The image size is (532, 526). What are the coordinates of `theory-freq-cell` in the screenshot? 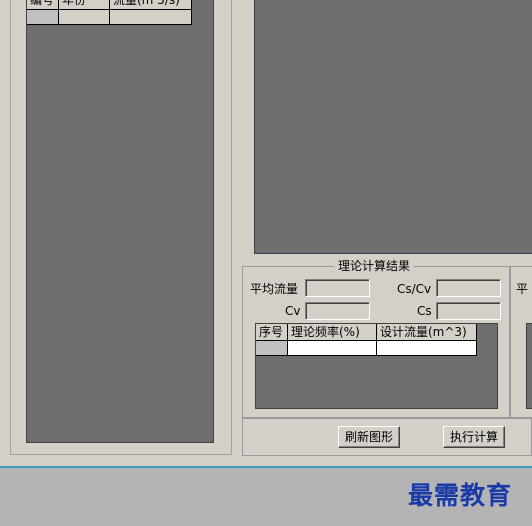 It's located at (332, 348).